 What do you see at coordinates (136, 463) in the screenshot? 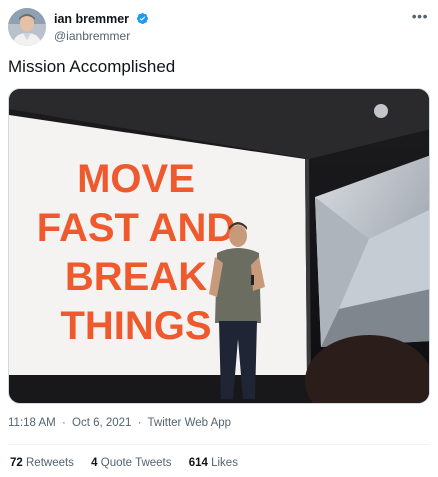
I see `quote-tweets-label: Quote Tweets` at bounding box center [136, 463].